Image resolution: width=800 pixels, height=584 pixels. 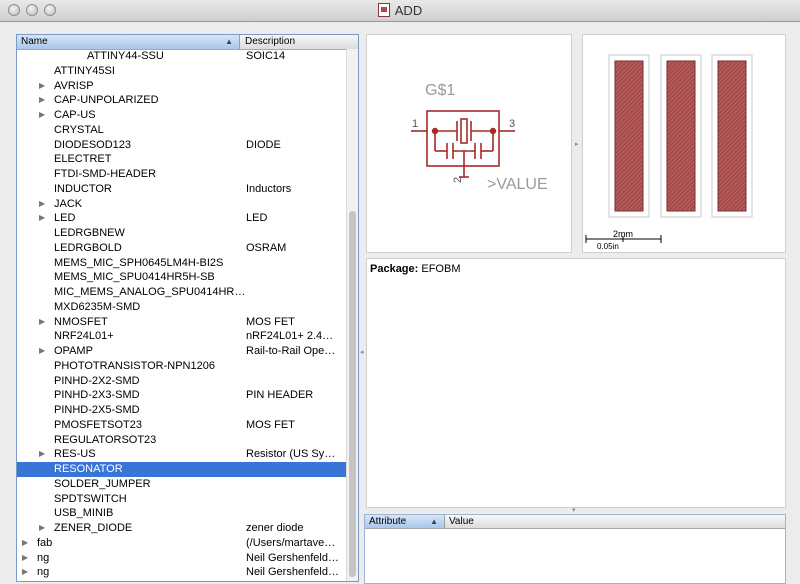 I want to click on tree-row: LEDRGBOLD OSRAM, so click(x=181, y=248).